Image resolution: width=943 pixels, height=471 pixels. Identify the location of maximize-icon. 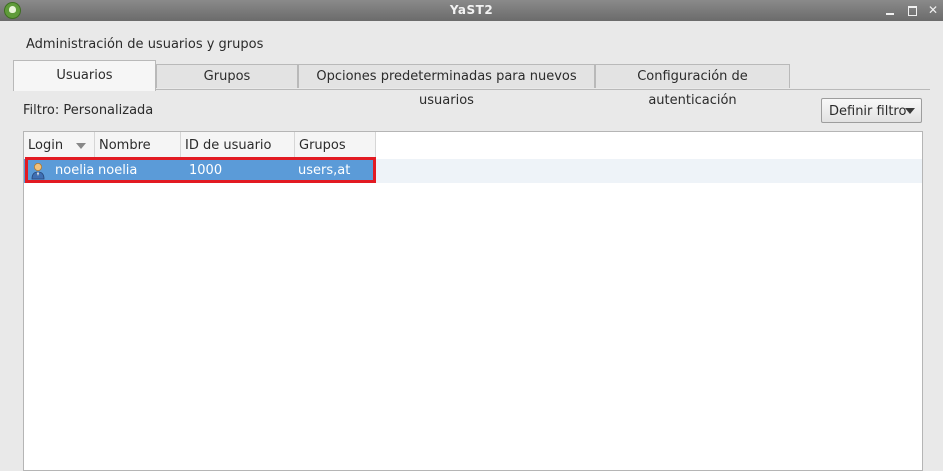
(912, 10).